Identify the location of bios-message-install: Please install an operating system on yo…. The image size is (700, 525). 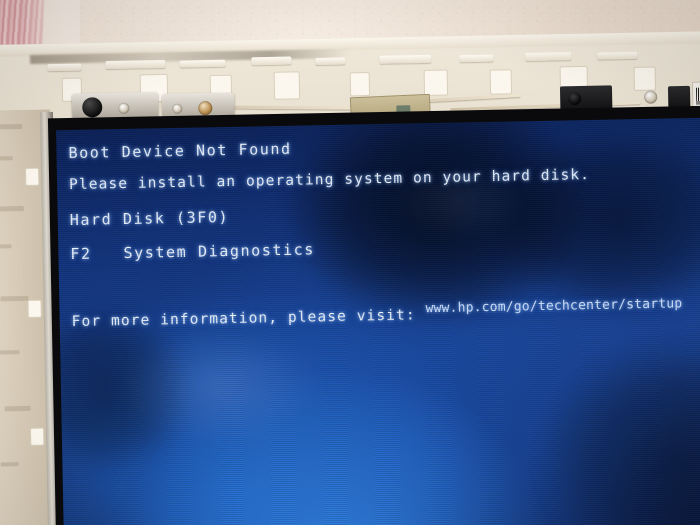
(329, 180).